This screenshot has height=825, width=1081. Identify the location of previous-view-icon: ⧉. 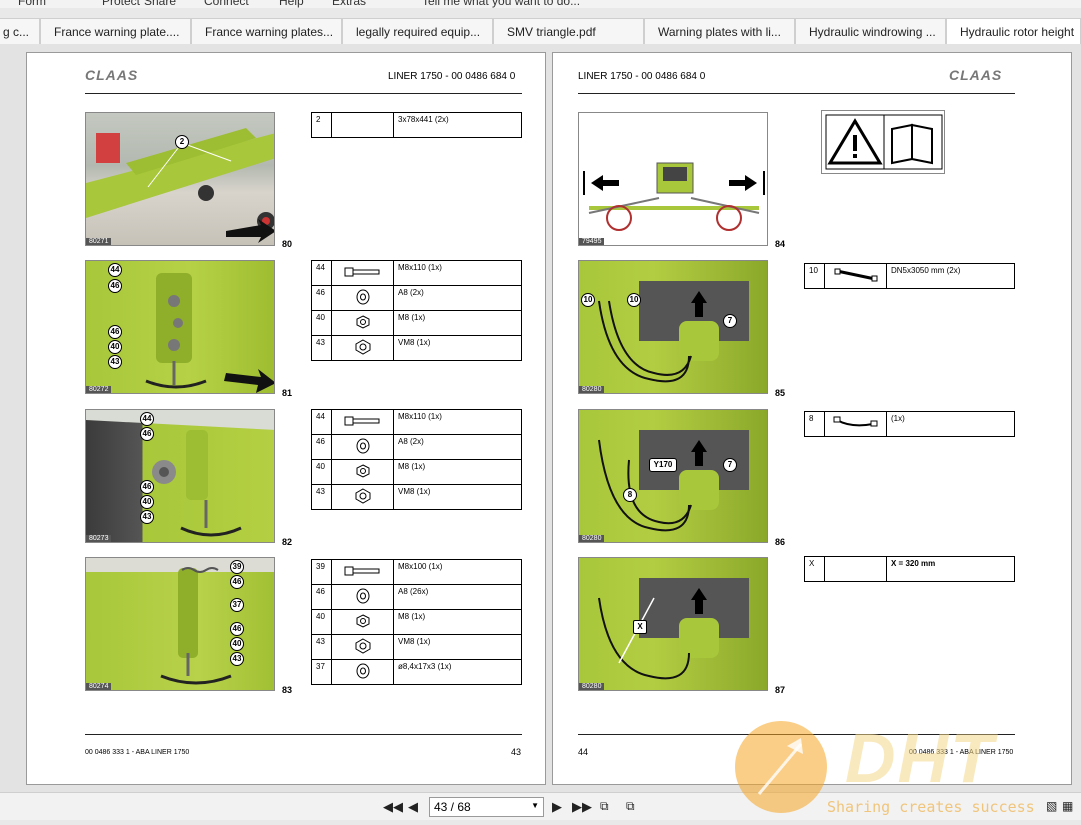
(604, 806).